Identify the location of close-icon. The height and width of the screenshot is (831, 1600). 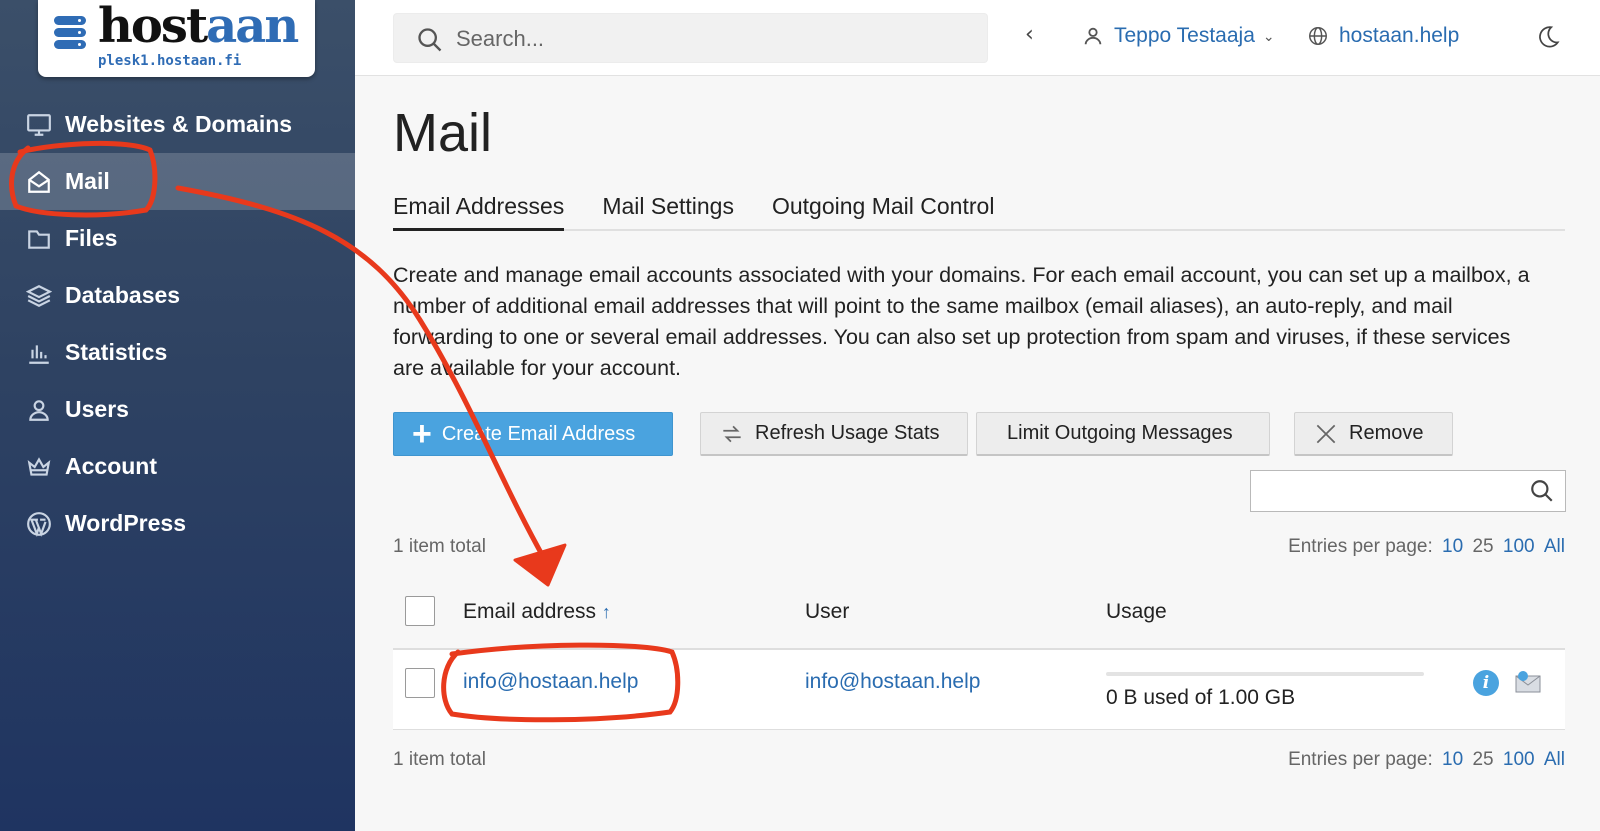
(1326, 433).